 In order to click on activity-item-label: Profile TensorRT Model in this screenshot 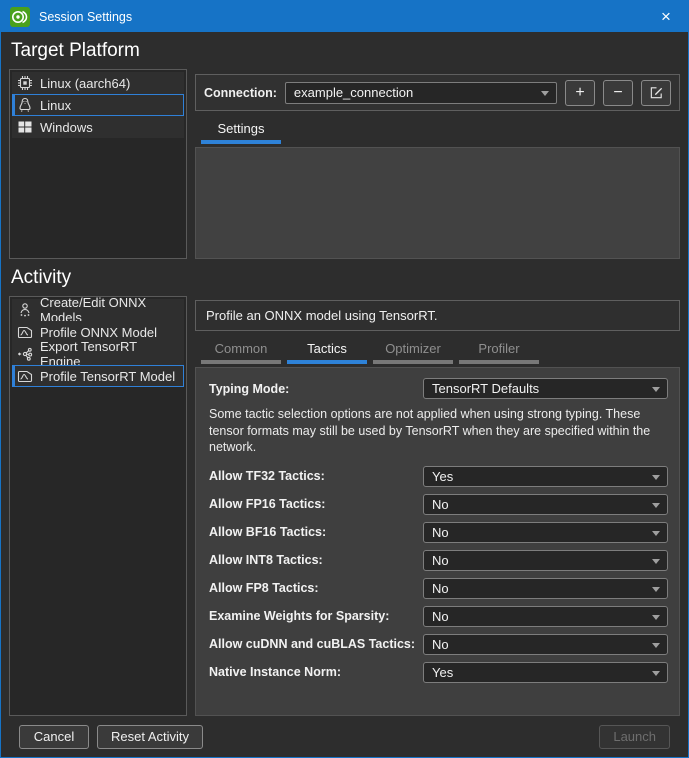, I will do `click(108, 376)`.